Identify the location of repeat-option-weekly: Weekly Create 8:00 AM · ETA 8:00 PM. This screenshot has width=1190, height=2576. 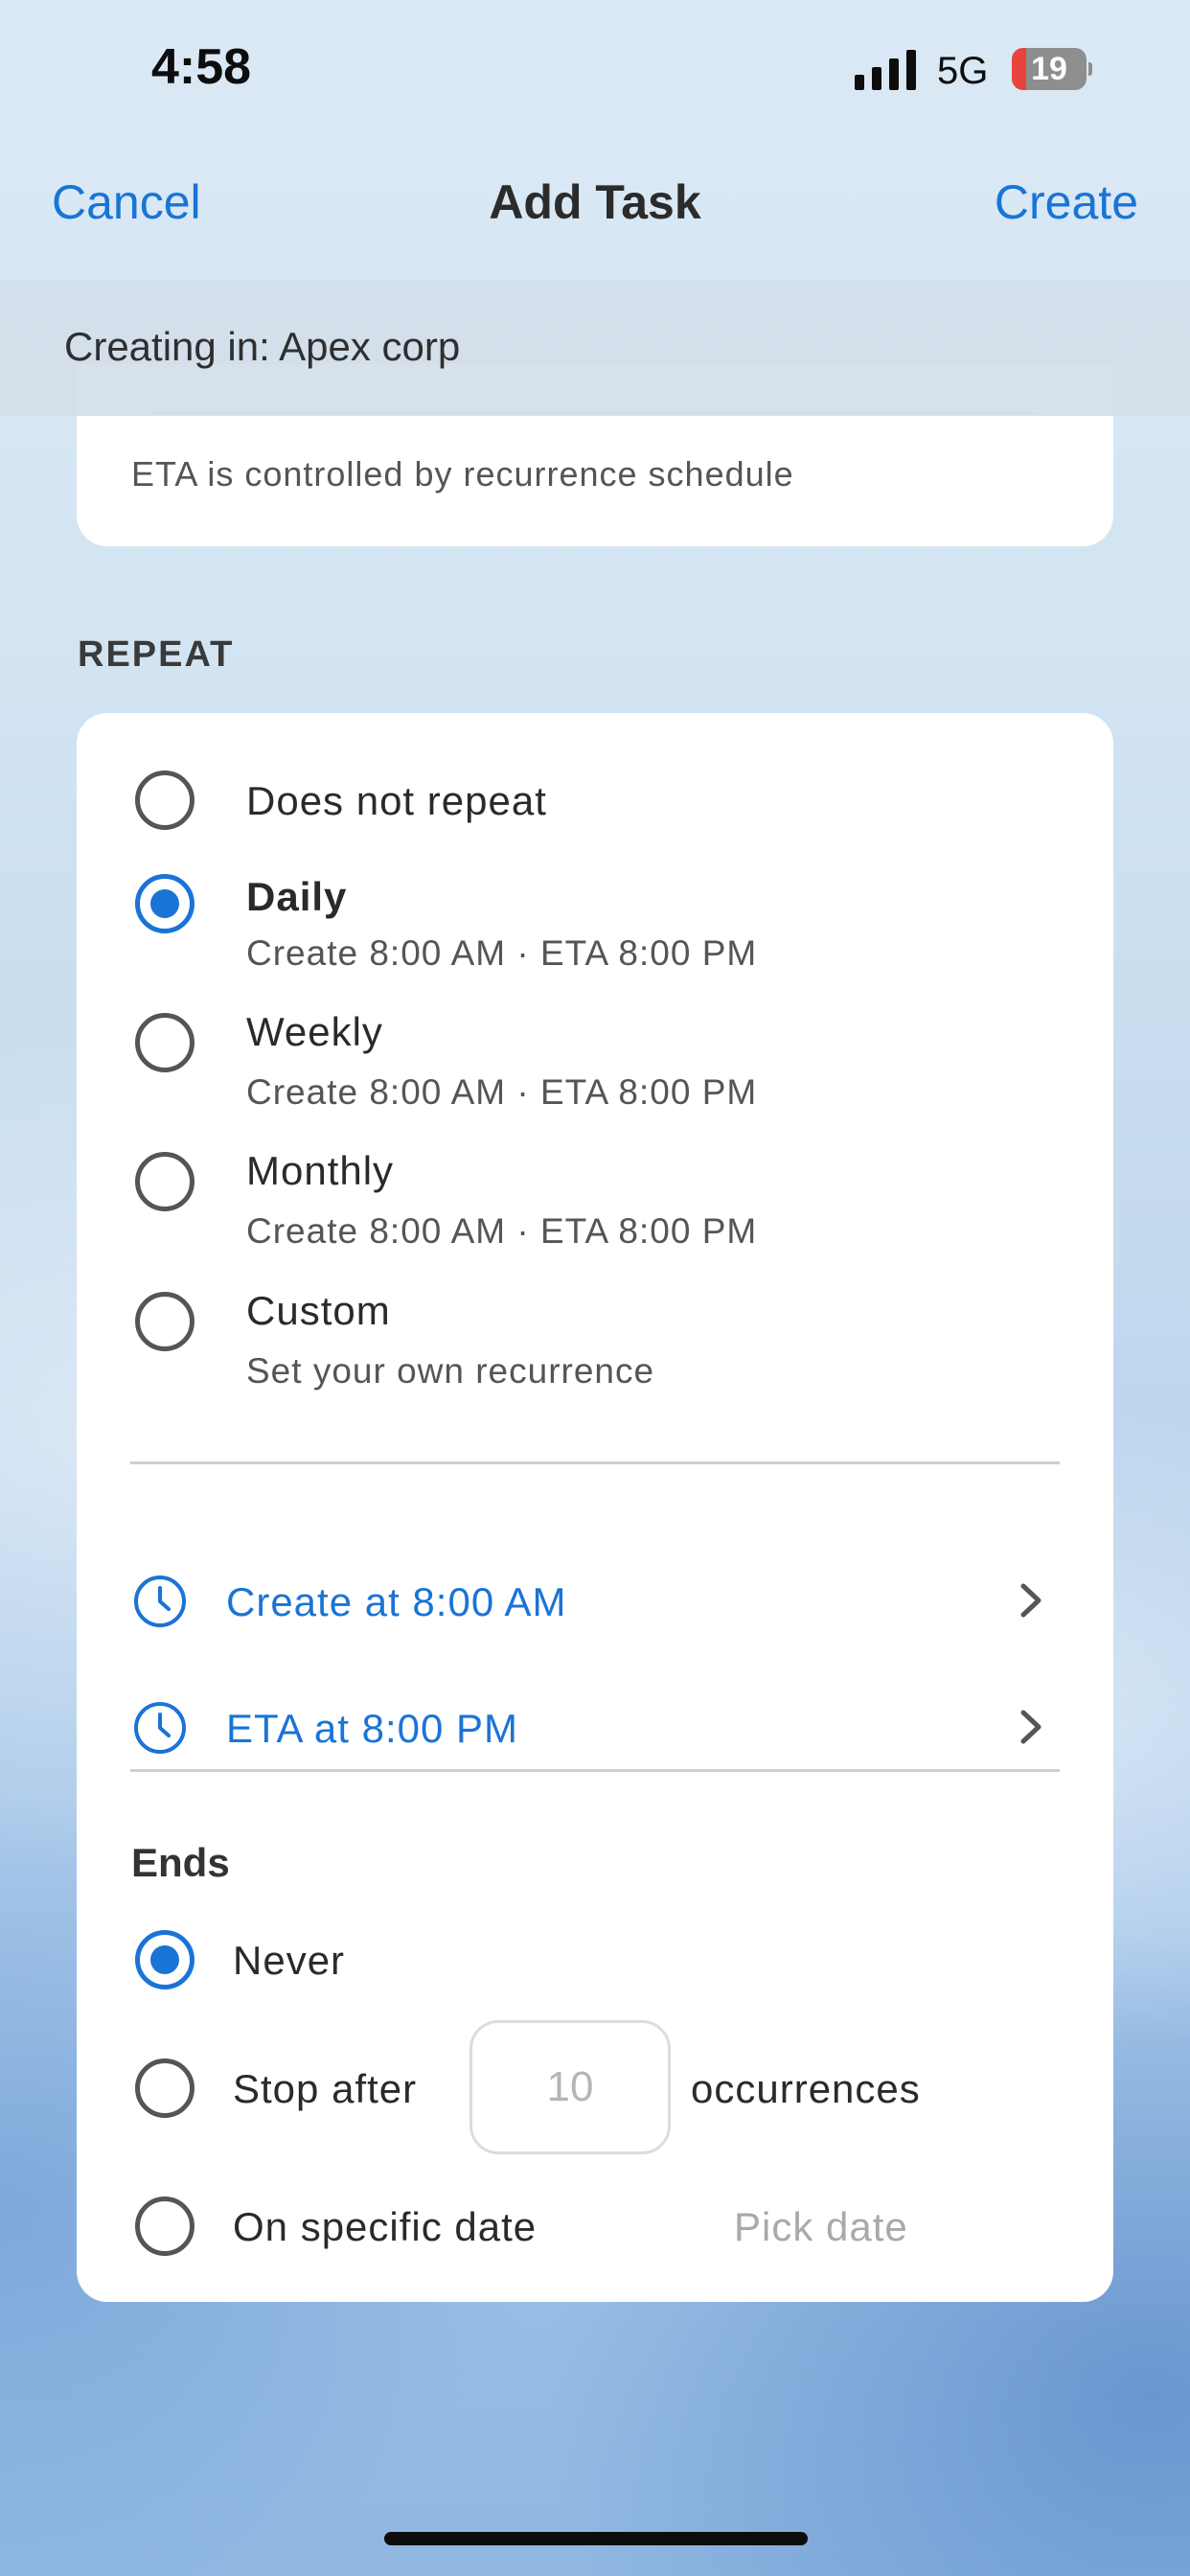
(595, 1063).